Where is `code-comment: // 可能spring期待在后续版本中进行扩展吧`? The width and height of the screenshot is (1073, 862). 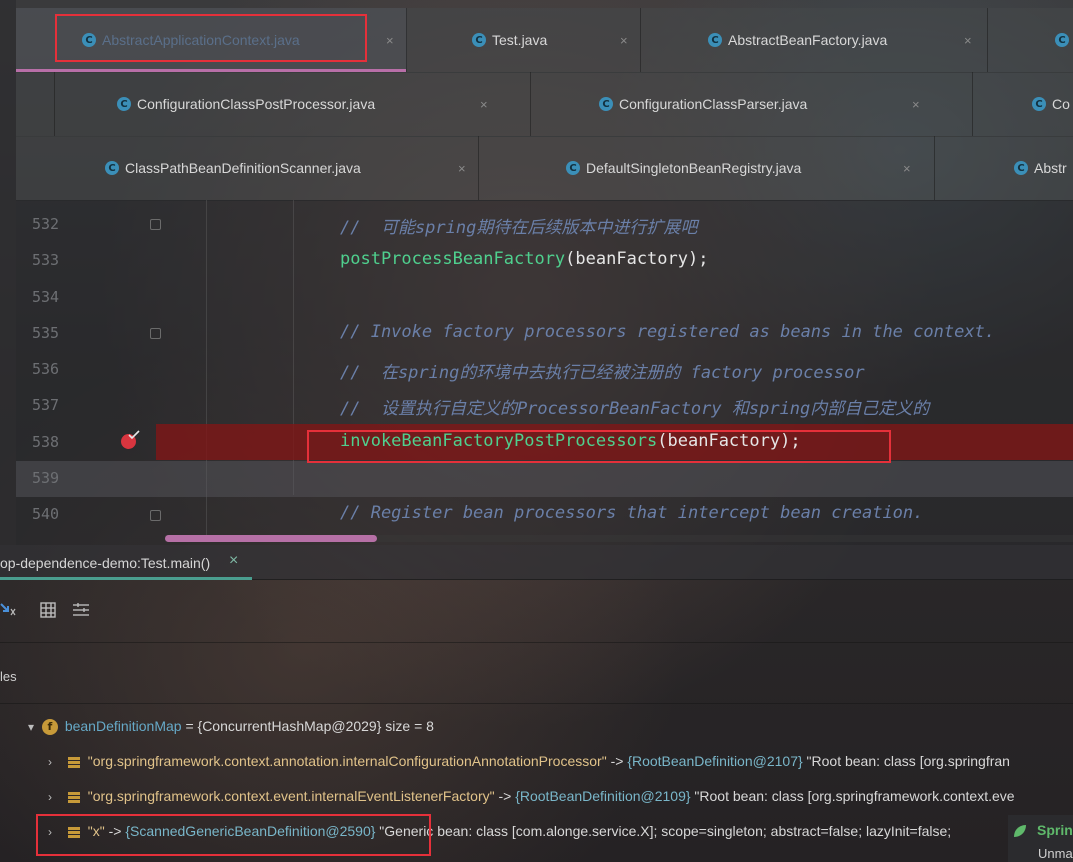
code-comment: // 可能spring期待在后续版本中进行扩展吧 is located at coordinates (519, 228).